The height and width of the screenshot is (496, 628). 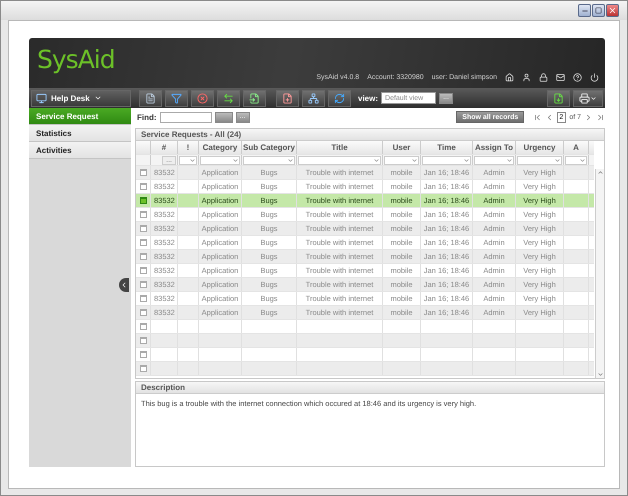 I want to click on sidebar-item: Activities, so click(x=80, y=150).